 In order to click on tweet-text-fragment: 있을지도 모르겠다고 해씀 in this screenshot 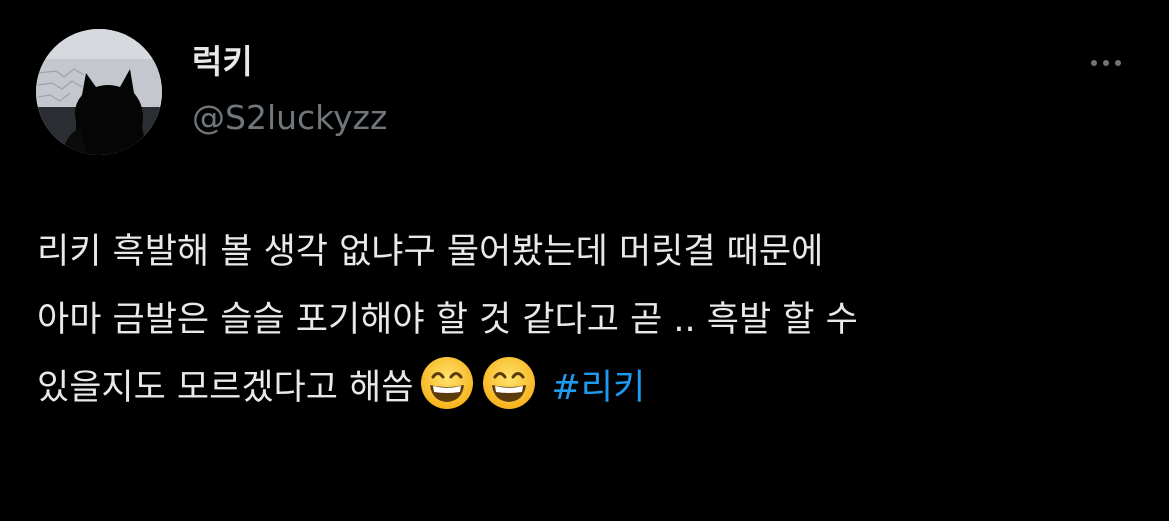, I will do `click(225, 388)`.